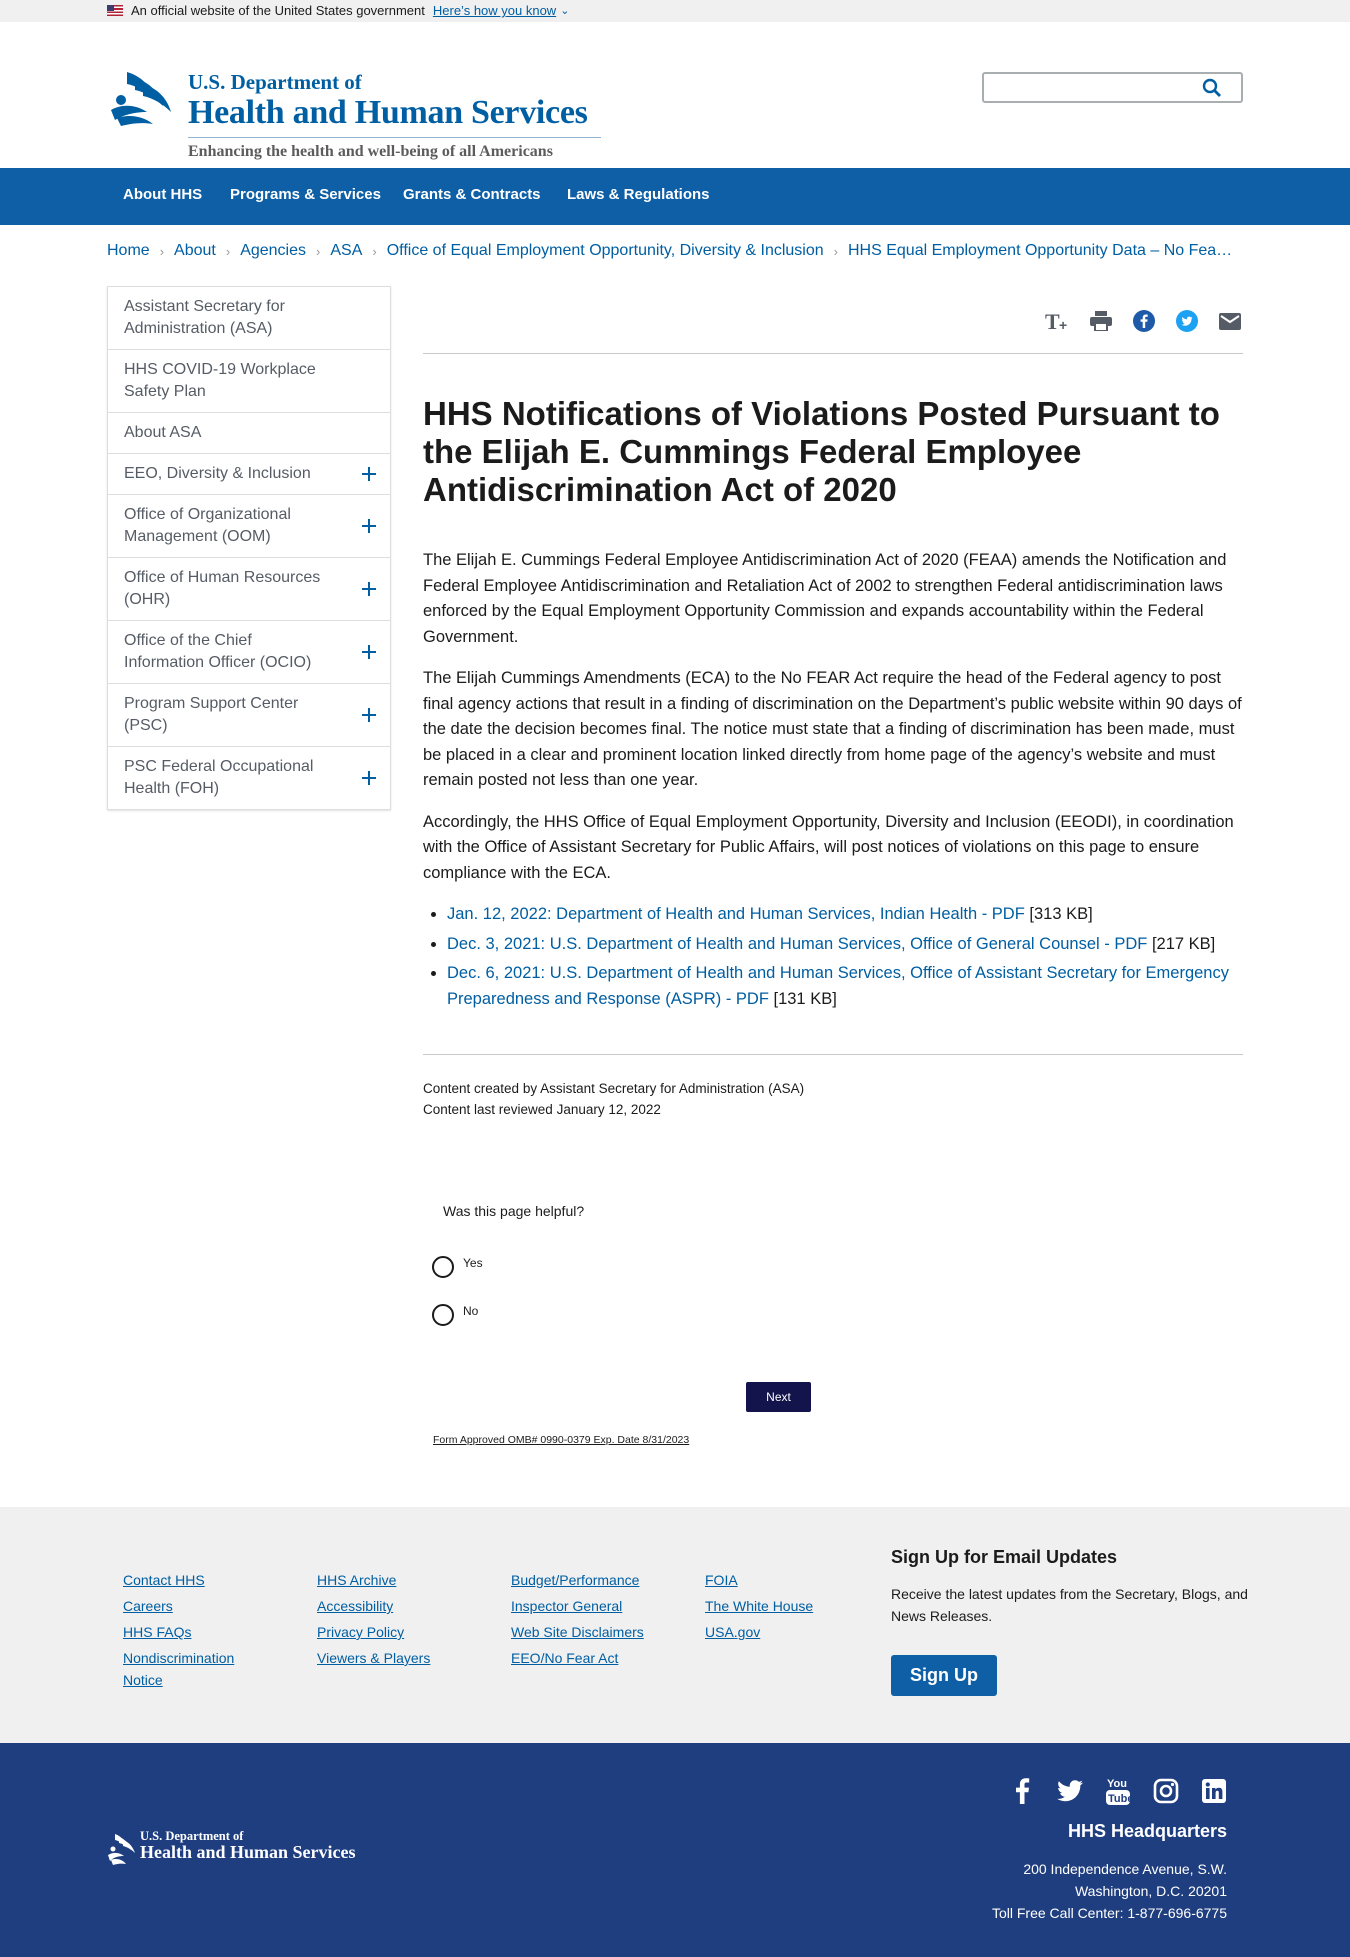 The image size is (1350, 1957). What do you see at coordinates (586, 1606) in the screenshot?
I see `footer-link-inspector-general: Inspector General` at bounding box center [586, 1606].